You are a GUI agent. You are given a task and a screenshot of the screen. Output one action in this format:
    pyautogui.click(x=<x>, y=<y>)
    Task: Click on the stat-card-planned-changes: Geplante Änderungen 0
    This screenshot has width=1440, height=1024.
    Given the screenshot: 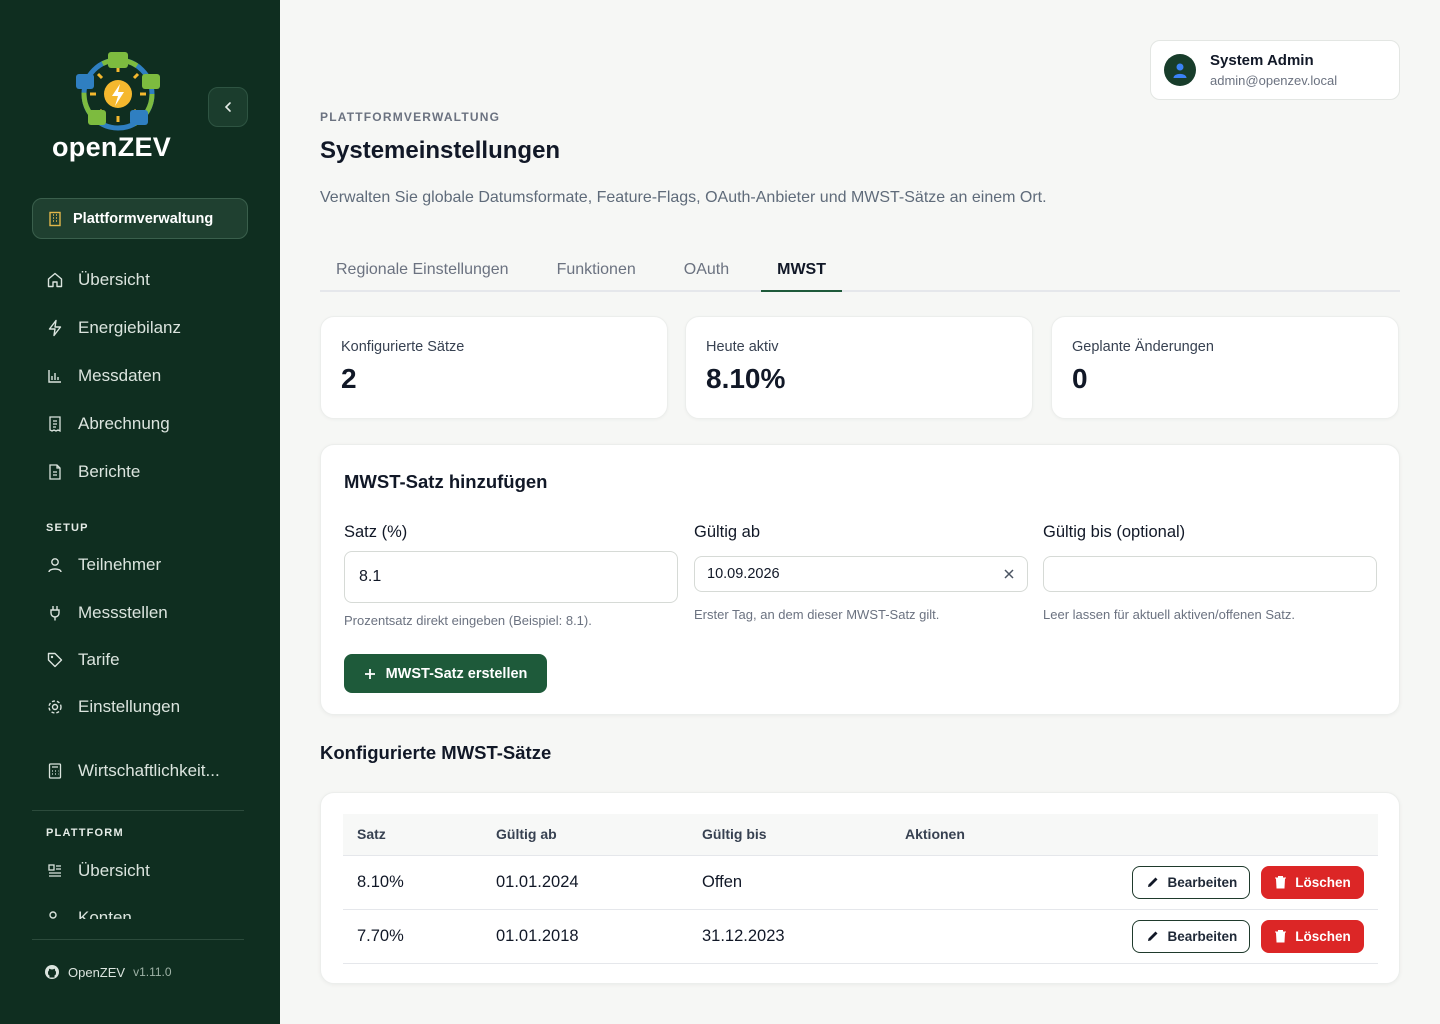 What is the action you would take?
    pyautogui.click(x=1225, y=367)
    